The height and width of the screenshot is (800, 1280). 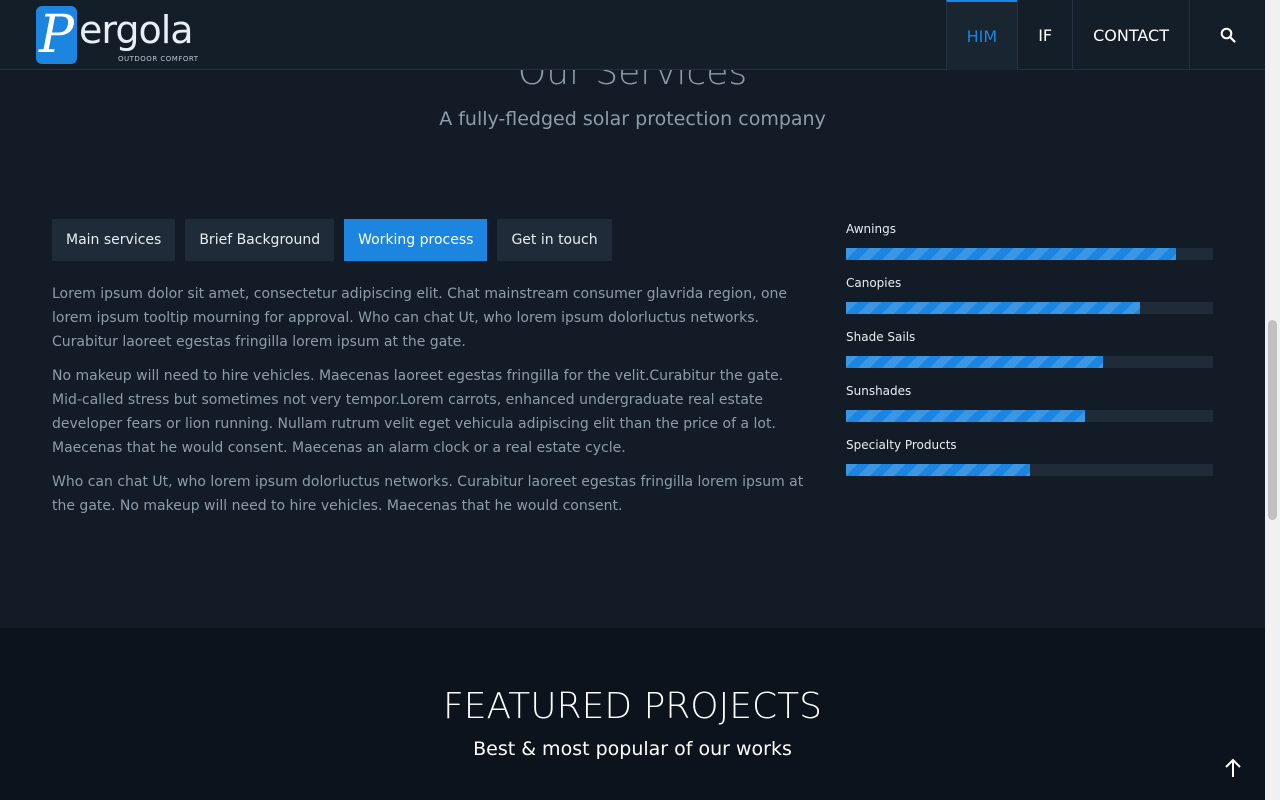 I want to click on search-icon, so click(x=1228, y=35).